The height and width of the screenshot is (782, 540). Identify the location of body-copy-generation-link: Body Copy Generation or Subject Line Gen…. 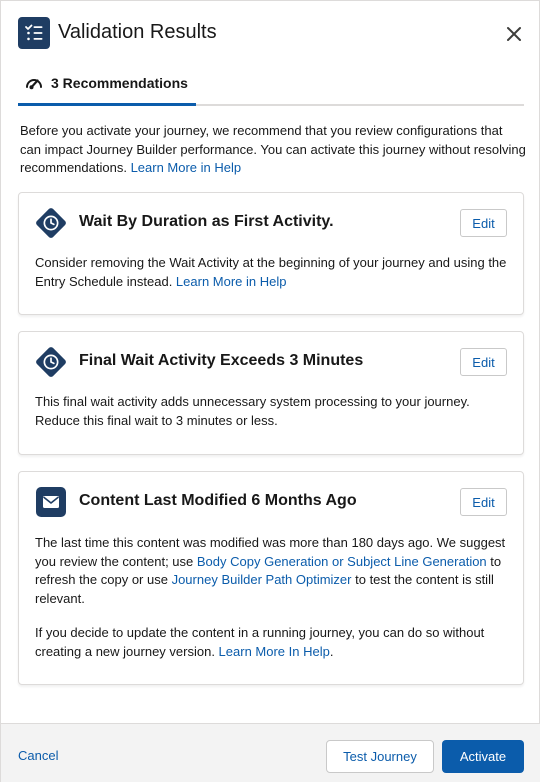
(342, 561).